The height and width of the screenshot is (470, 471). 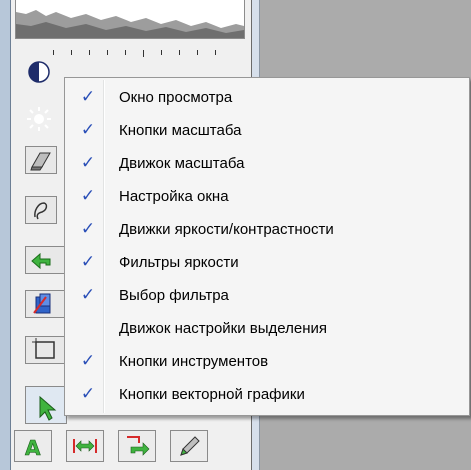 What do you see at coordinates (223, 328) in the screenshot?
I see `menu-item-label: Движок настройки выделения` at bounding box center [223, 328].